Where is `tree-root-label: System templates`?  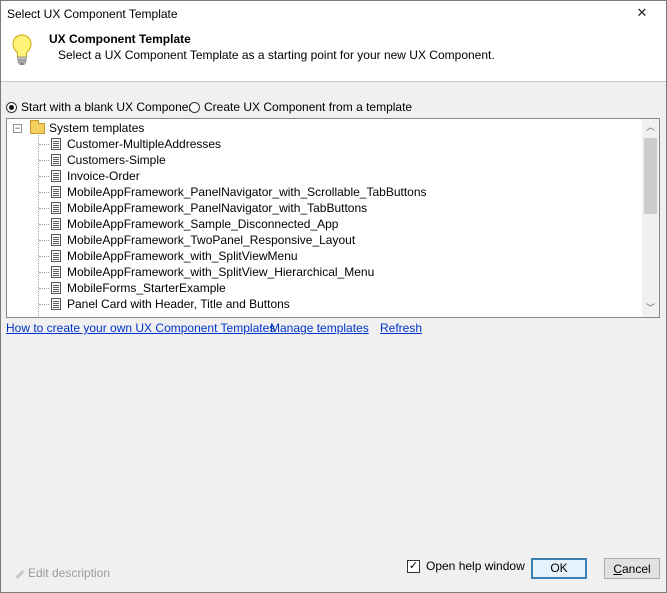
tree-root-label: System templates is located at coordinates (97, 128).